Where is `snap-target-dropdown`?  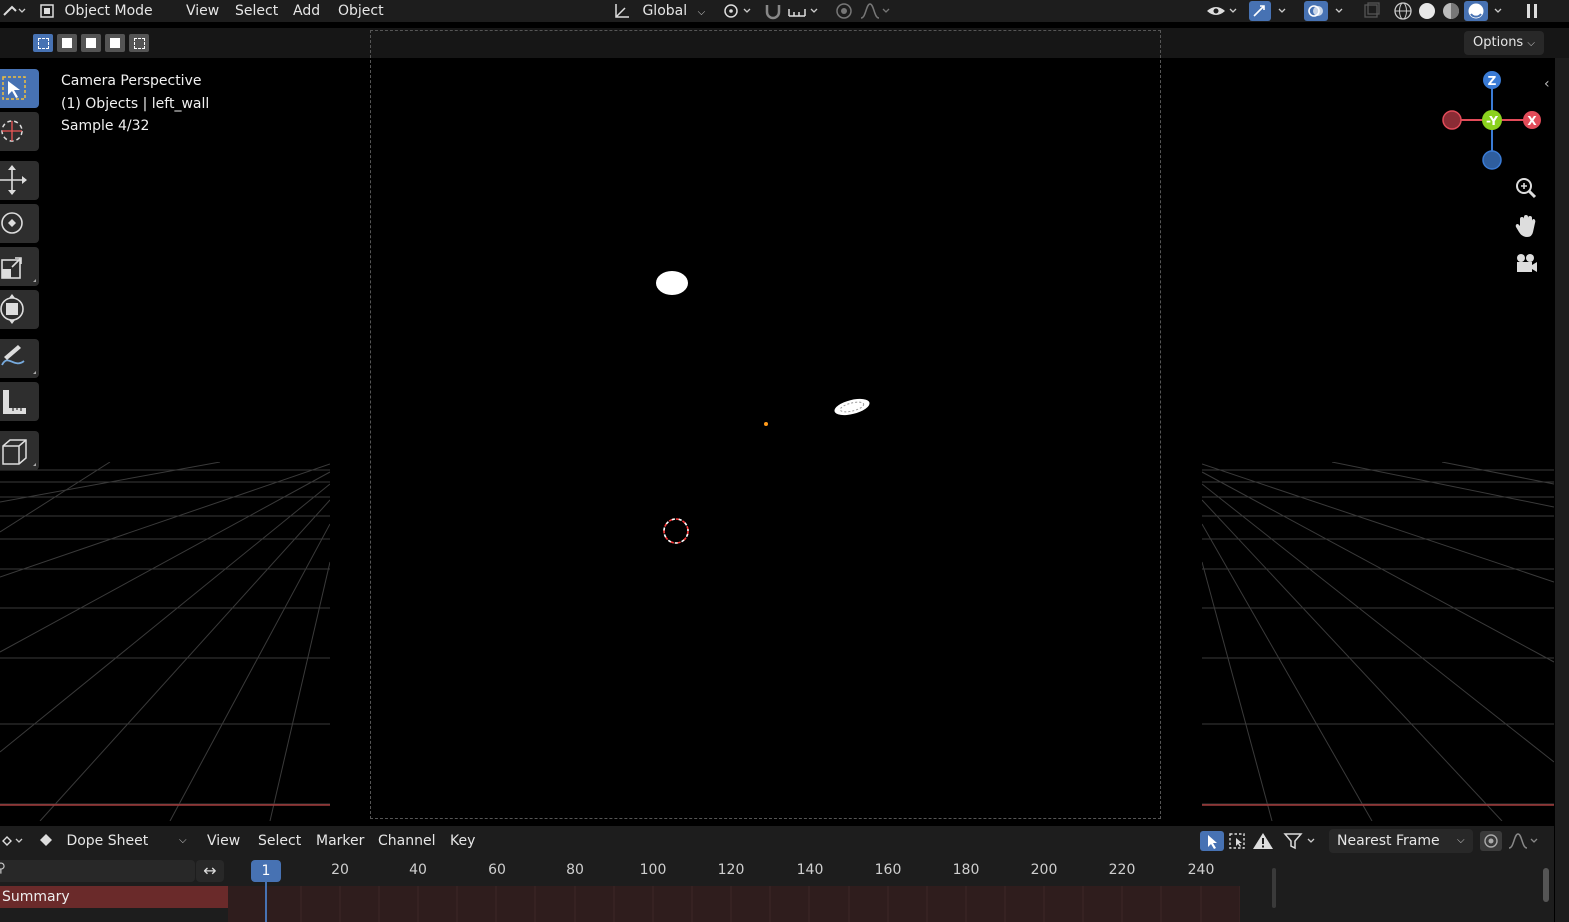
snap-target-dropdown is located at coordinates (804, 11).